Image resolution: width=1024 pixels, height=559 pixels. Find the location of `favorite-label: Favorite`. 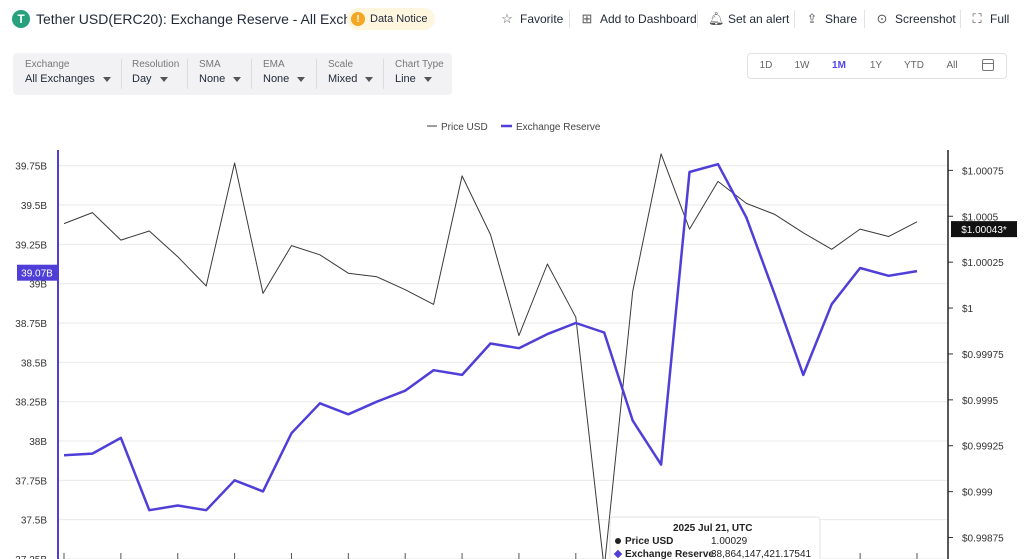

favorite-label: Favorite is located at coordinates (542, 19).